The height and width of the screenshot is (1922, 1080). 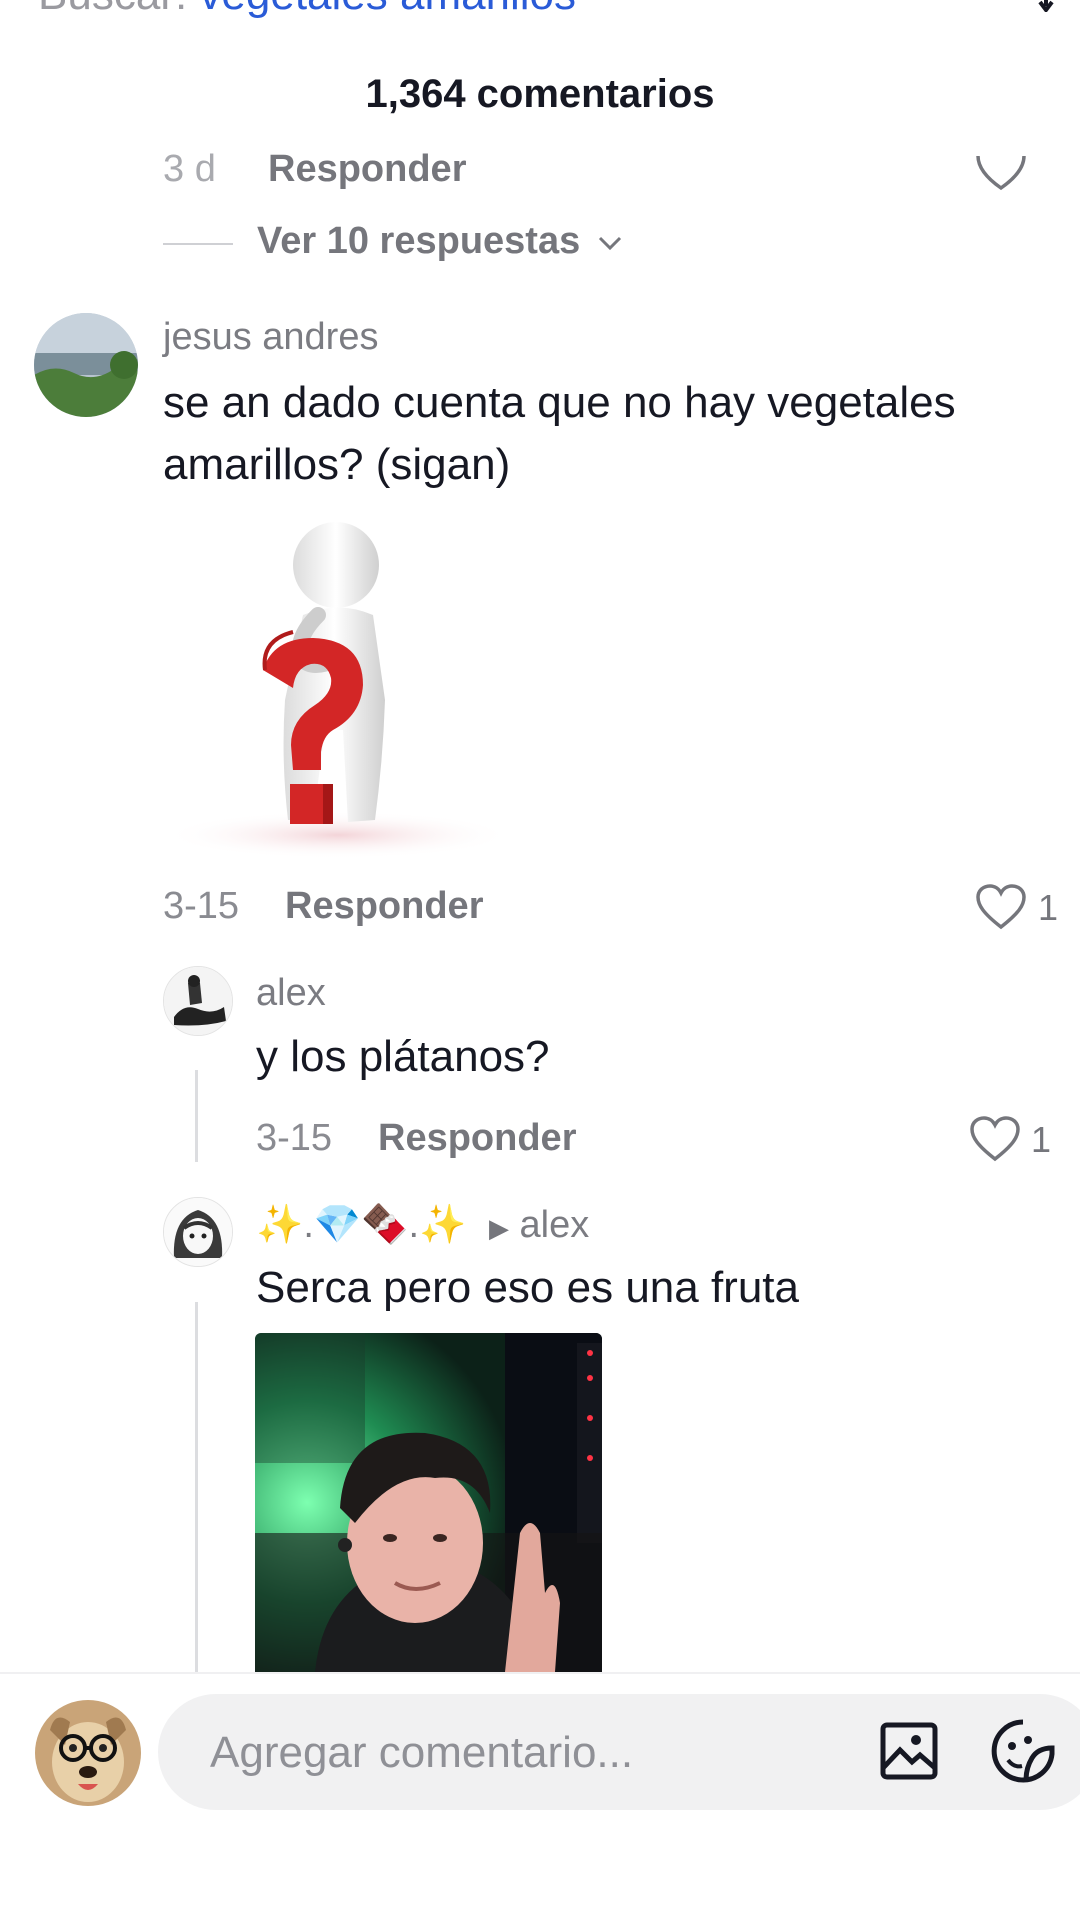 What do you see at coordinates (112, 9) in the screenshot?
I see `search-prefix: Buscar:` at bounding box center [112, 9].